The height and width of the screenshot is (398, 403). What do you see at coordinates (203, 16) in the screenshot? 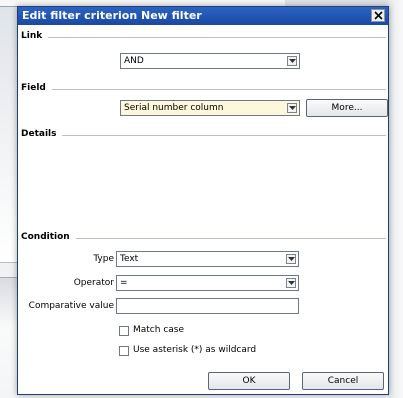
I see `dialog-titlebar: Edit filter criterion New filter` at bounding box center [203, 16].